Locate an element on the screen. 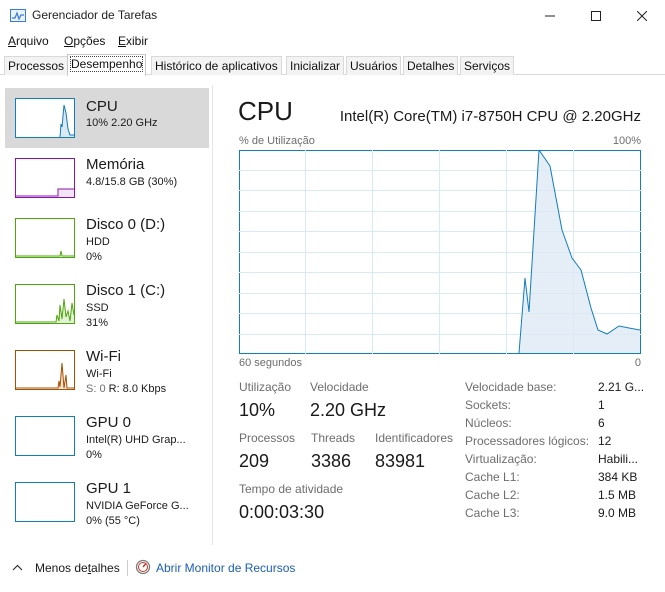 This screenshot has width=665, height=592. resource-item-cpu: CPU 10% 2.20 GHz is located at coordinates (107, 118).